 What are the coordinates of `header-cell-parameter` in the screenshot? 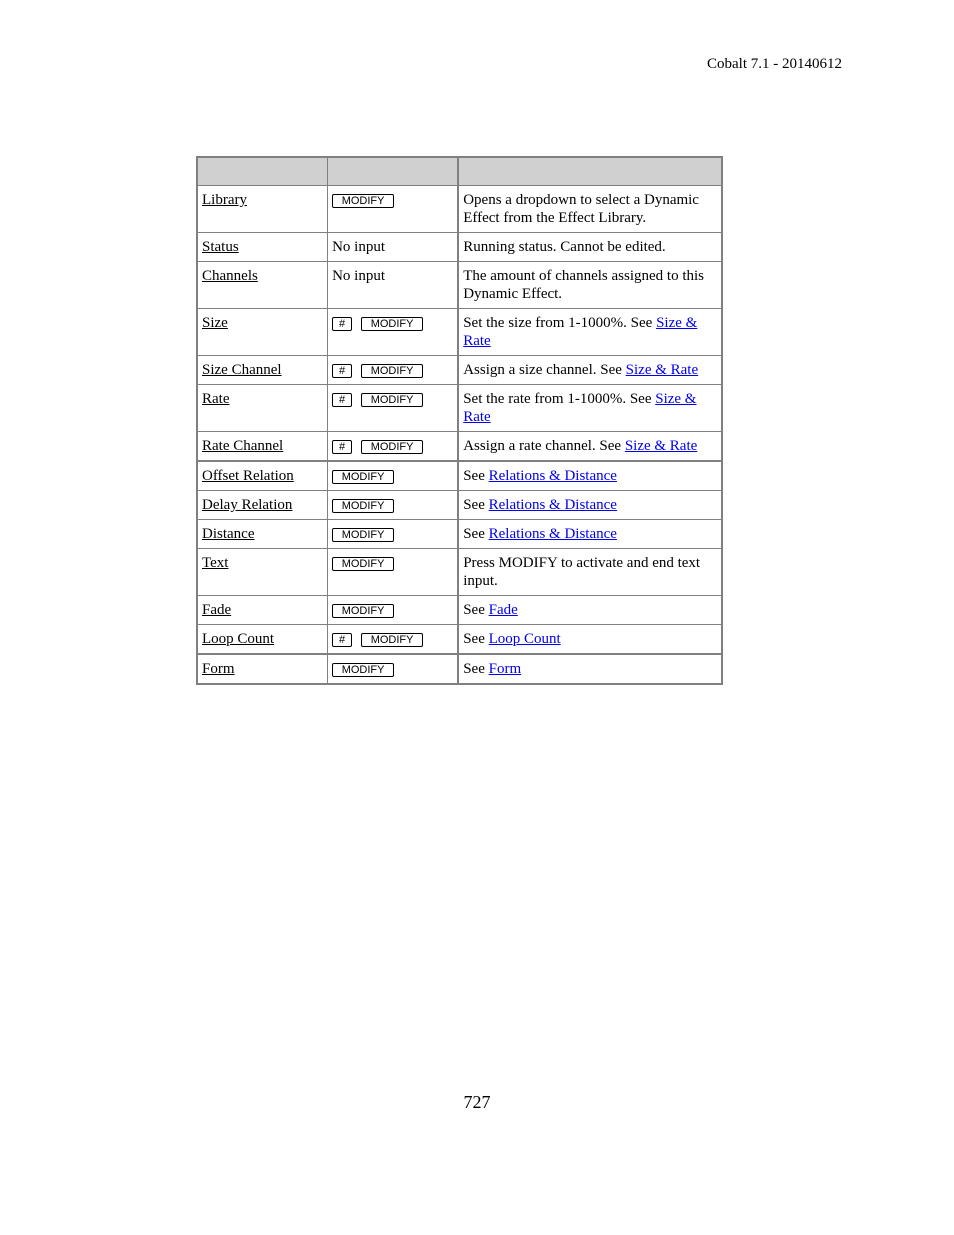 It's located at (262, 171).